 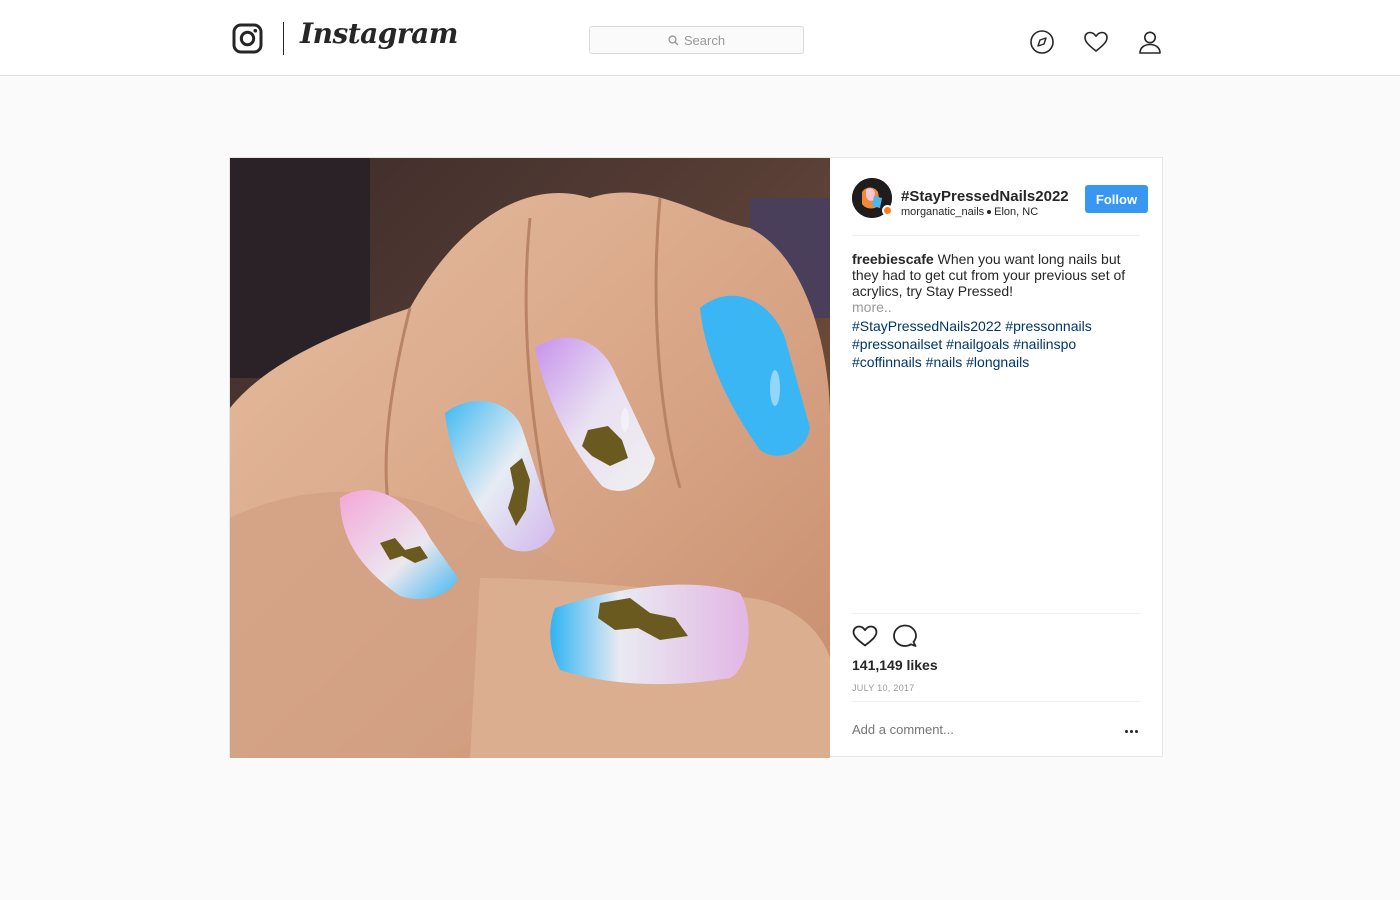 What do you see at coordinates (893, 259) in the screenshot?
I see `caption-username: freebiescafe` at bounding box center [893, 259].